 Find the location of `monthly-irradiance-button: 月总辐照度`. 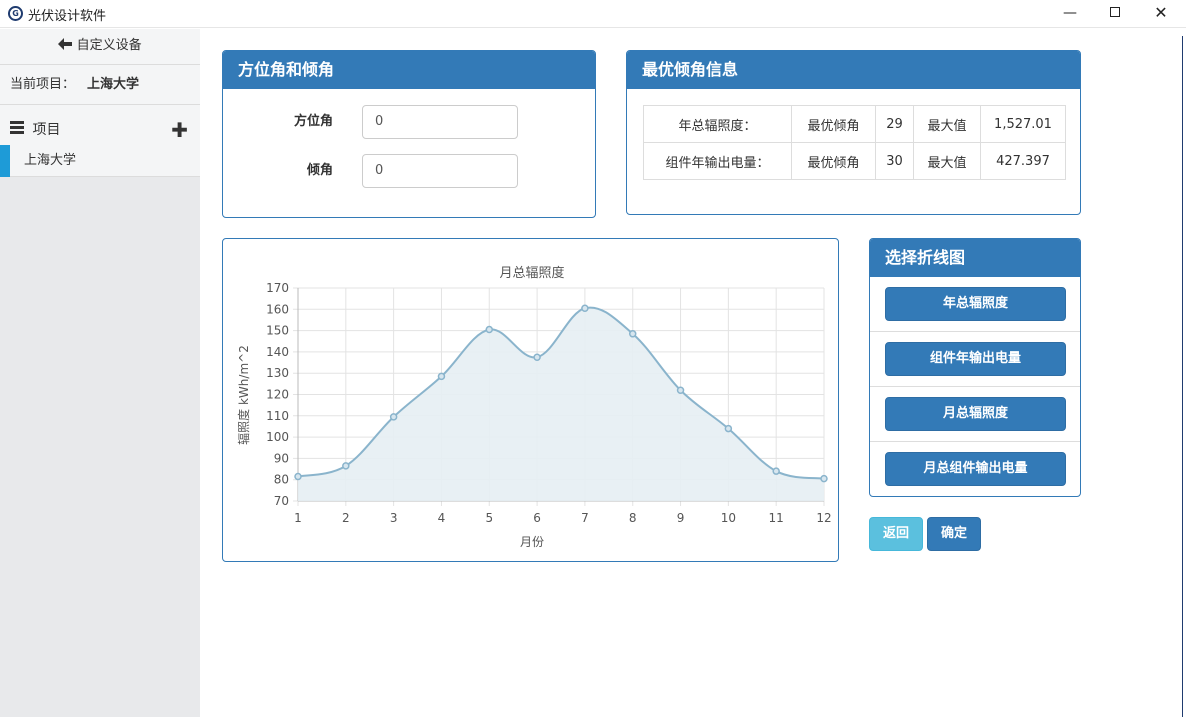

monthly-irradiance-button: 月总辐照度 is located at coordinates (975, 414).